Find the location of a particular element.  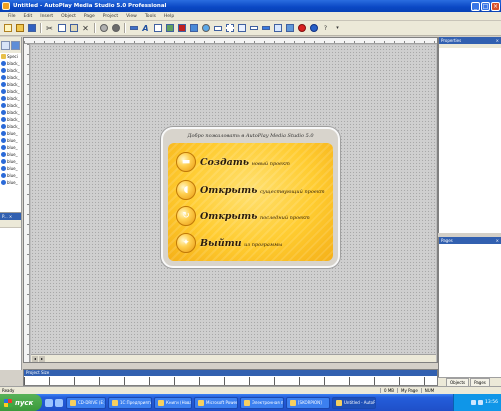

scroll-right-icon: ▸ is located at coordinates (42, 359).